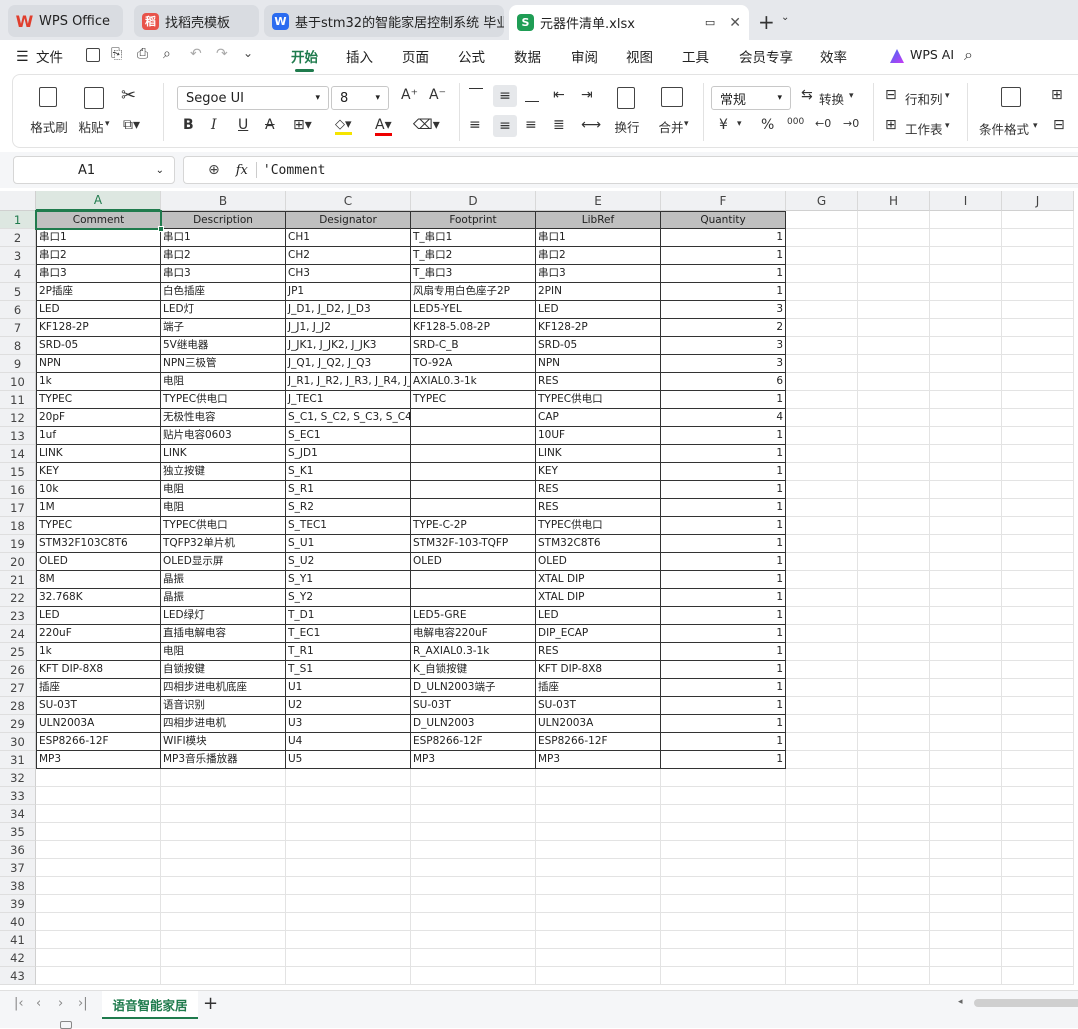 This screenshot has height=1029, width=1078. I want to click on row-header-36: 36, so click(18, 850).